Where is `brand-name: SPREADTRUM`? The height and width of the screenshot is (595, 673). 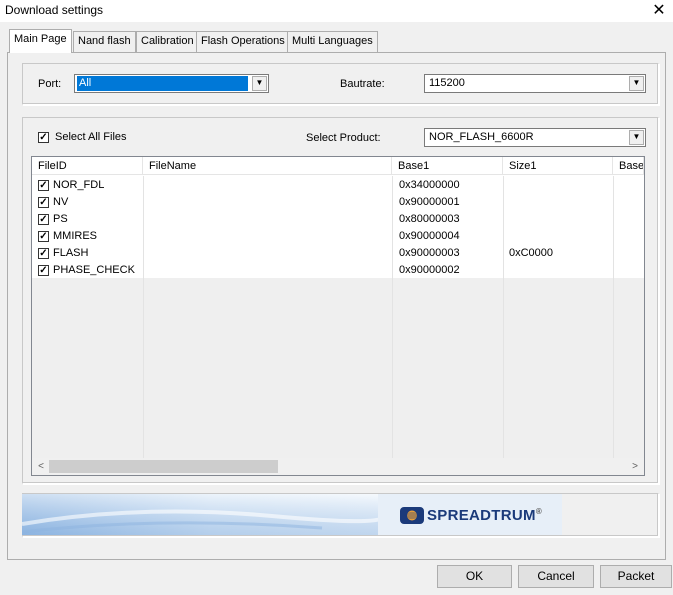
brand-name: SPREADTRUM is located at coordinates (481, 515).